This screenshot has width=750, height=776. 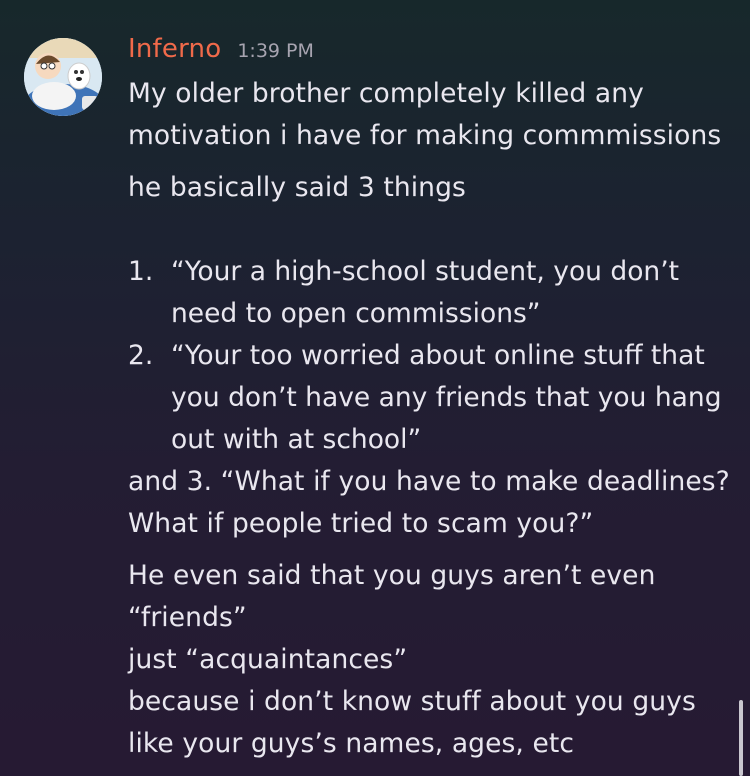 What do you see at coordinates (446, 397) in the screenshot?
I see `list-item-text: you don’t have any friends that you hang` at bounding box center [446, 397].